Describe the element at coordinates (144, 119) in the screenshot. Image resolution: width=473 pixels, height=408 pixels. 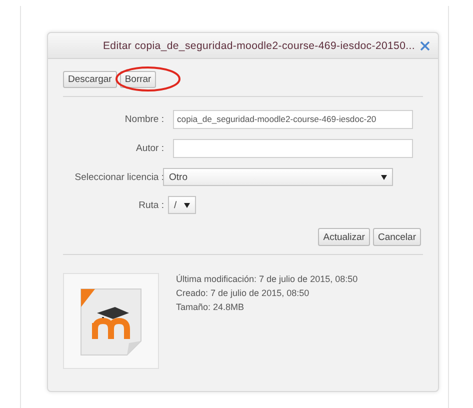
I see `field-label: Nombre :` at that location.